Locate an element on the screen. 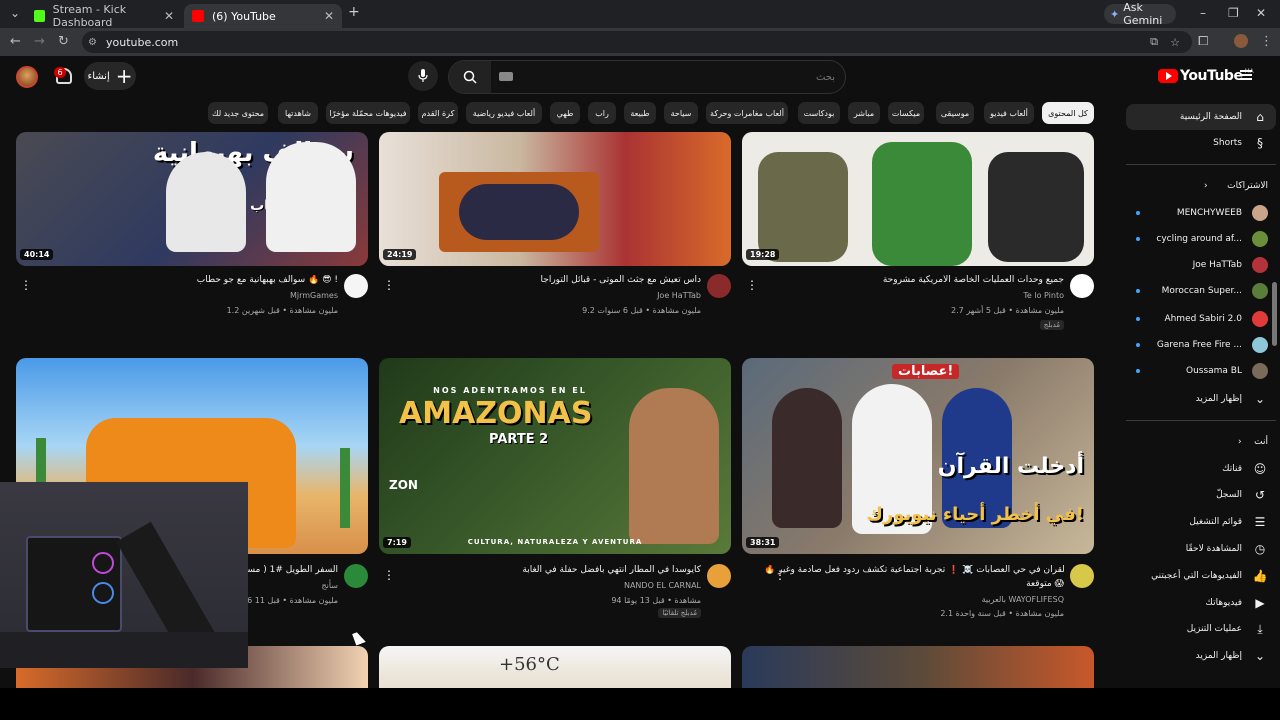  chip-all: كل المحتوى is located at coordinates (1068, 113).